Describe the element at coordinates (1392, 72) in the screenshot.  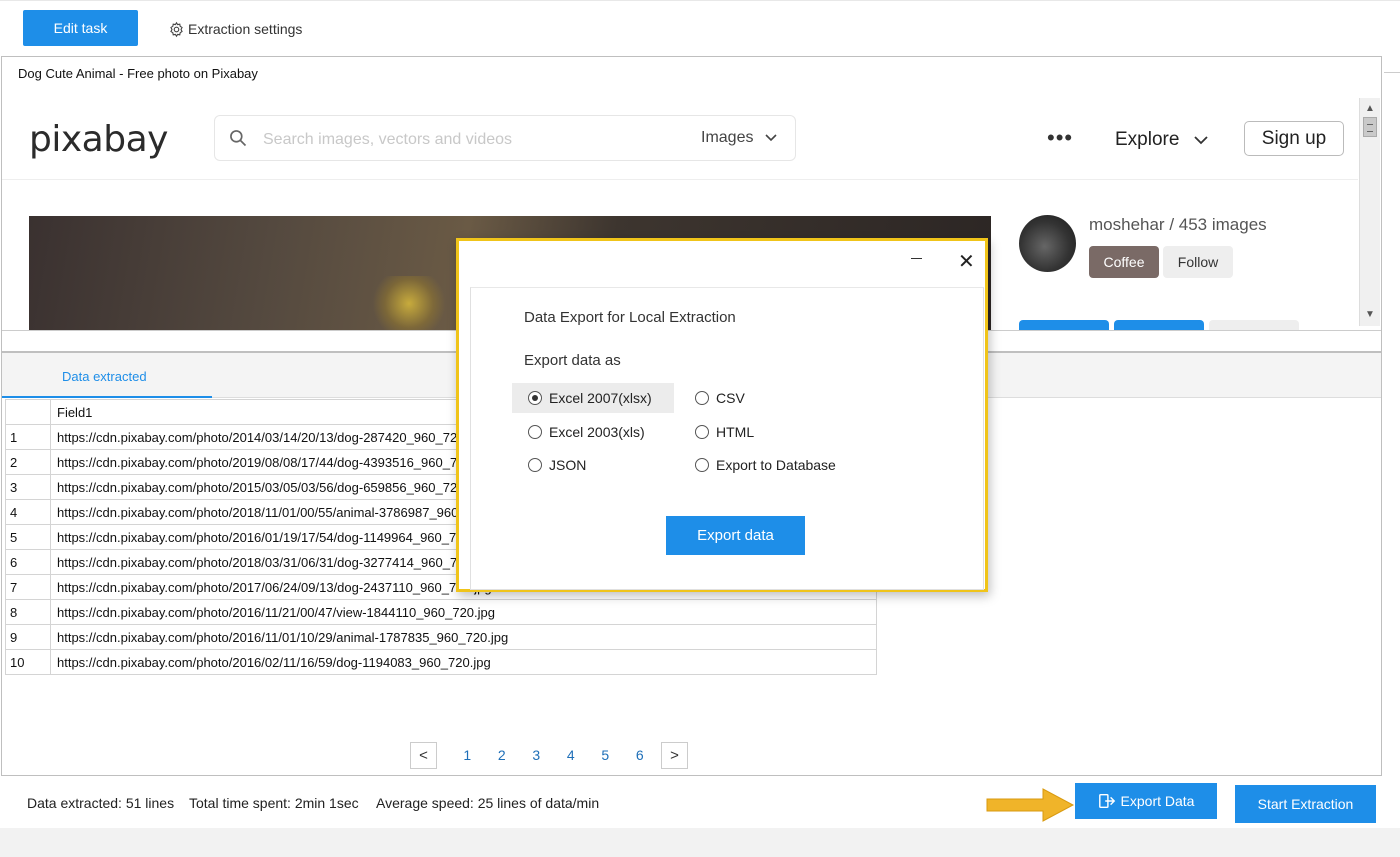
I see `divider` at that location.